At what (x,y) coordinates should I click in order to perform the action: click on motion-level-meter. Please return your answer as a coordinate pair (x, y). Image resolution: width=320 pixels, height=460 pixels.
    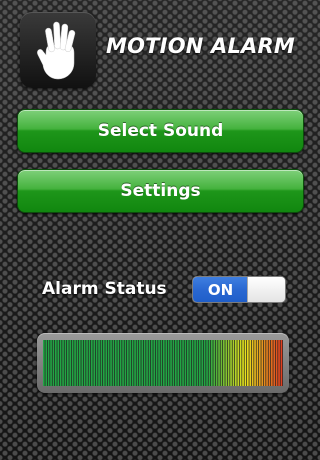
    Looking at the image, I should click on (163, 363).